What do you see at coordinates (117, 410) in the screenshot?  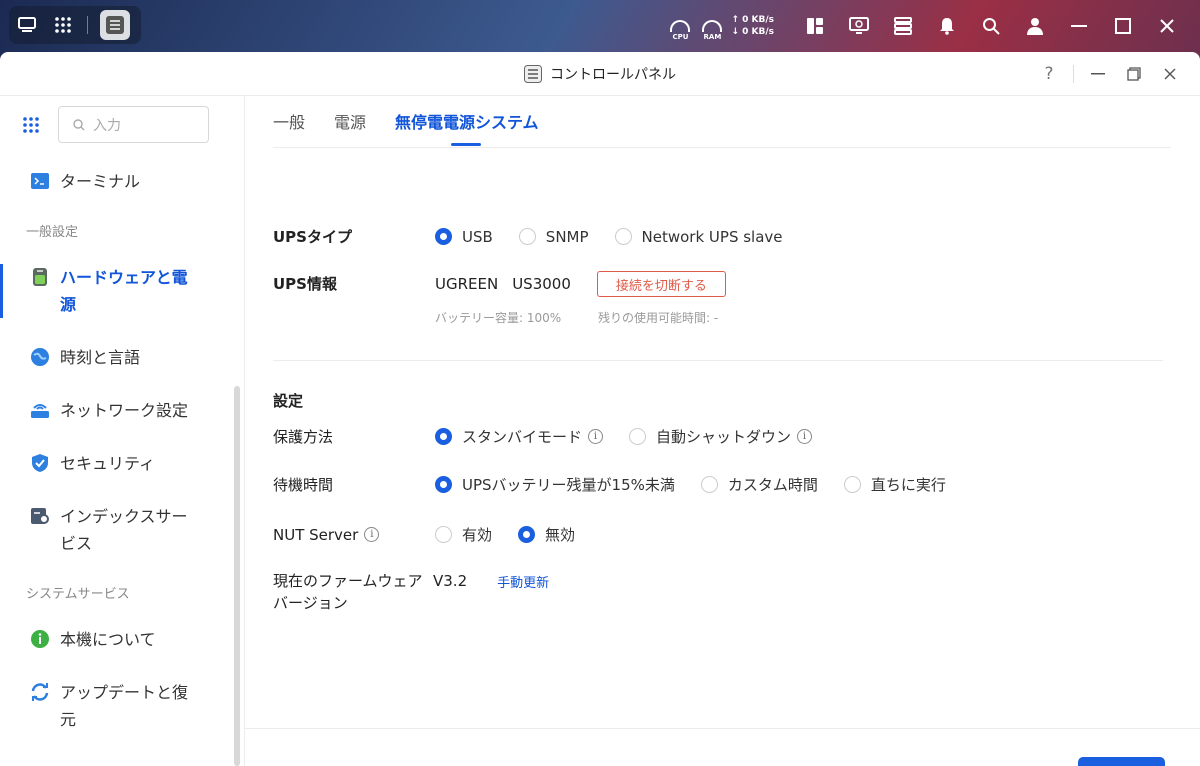 I see `sidebar-item-network: ネットワーク設定` at bounding box center [117, 410].